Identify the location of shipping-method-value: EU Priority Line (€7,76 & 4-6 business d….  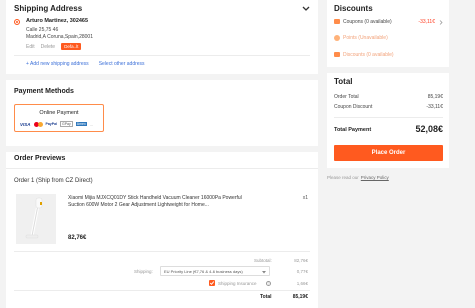
(203, 271).